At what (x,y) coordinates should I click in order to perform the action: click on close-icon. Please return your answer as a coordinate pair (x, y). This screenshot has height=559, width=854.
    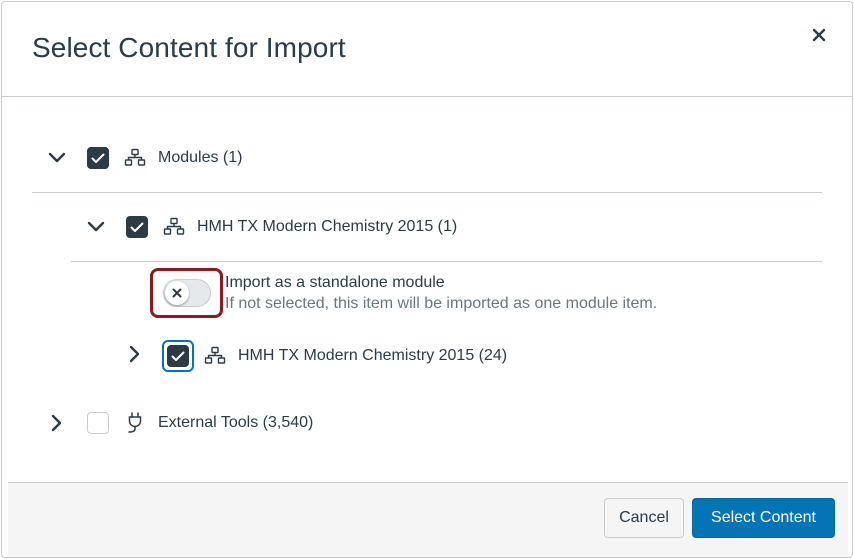
    Looking at the image, I should click on (819, 35).